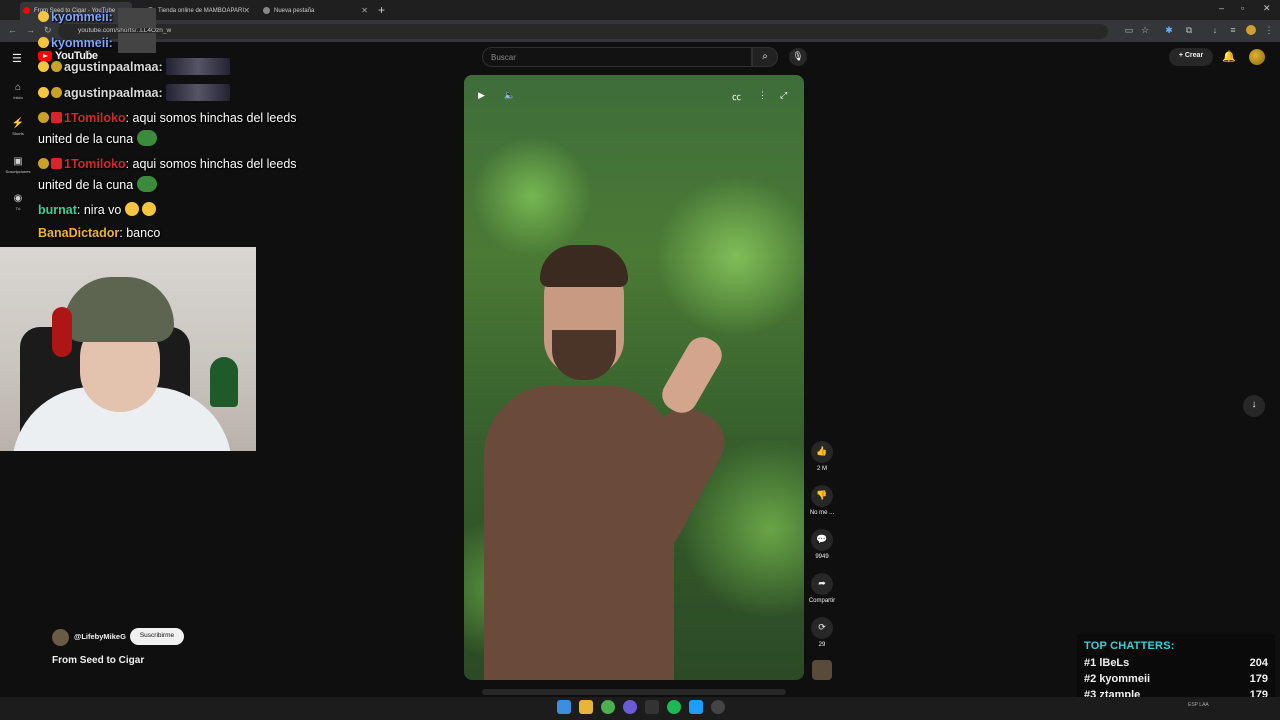  Describe the element at coordinates (1269, 30) in the screenshot. I see `kebab-menu-icon: ⋮` at that location.